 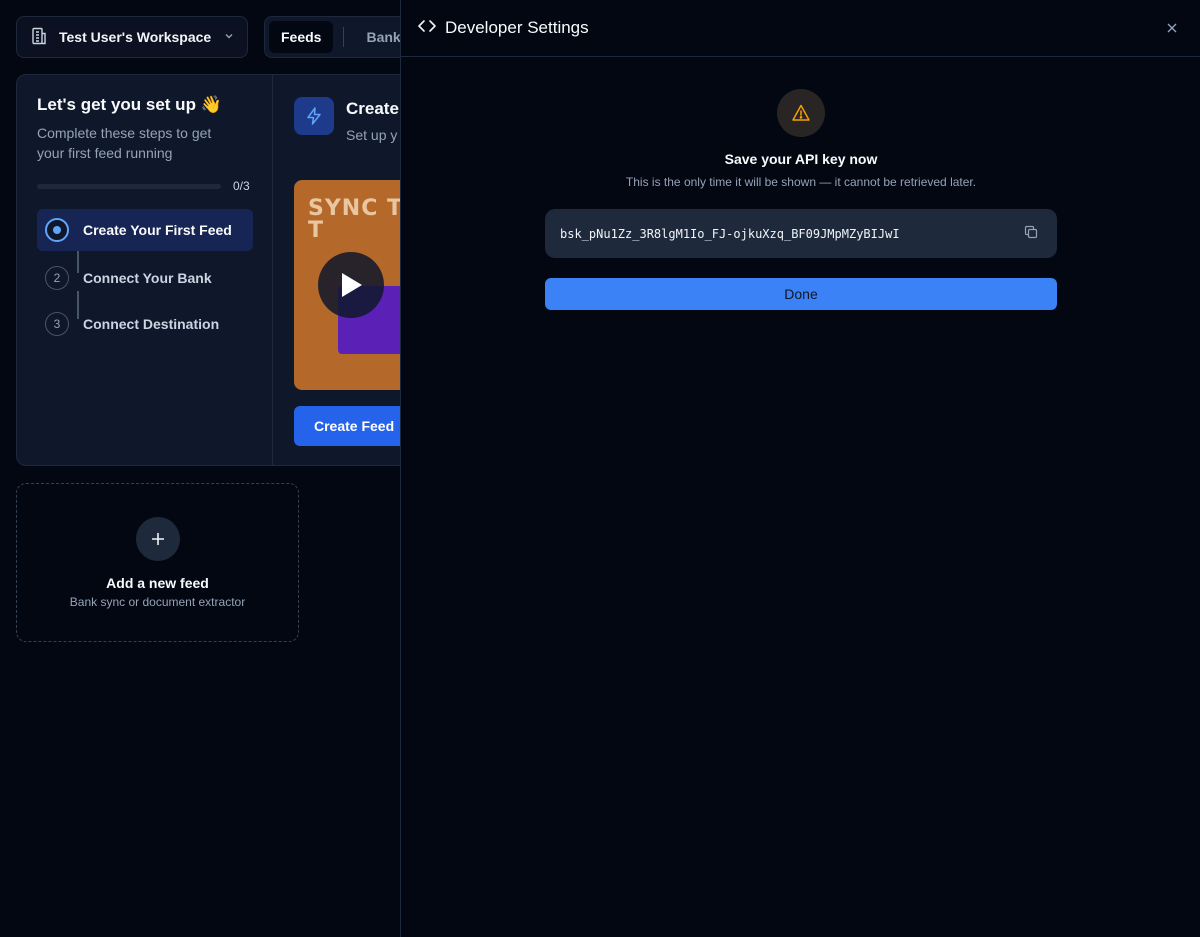 What do you see at coordinates (129, 104) in the screenshot?
I see `onboarding-title: Let's get you set up 👋` at bounding box center [129, 104].